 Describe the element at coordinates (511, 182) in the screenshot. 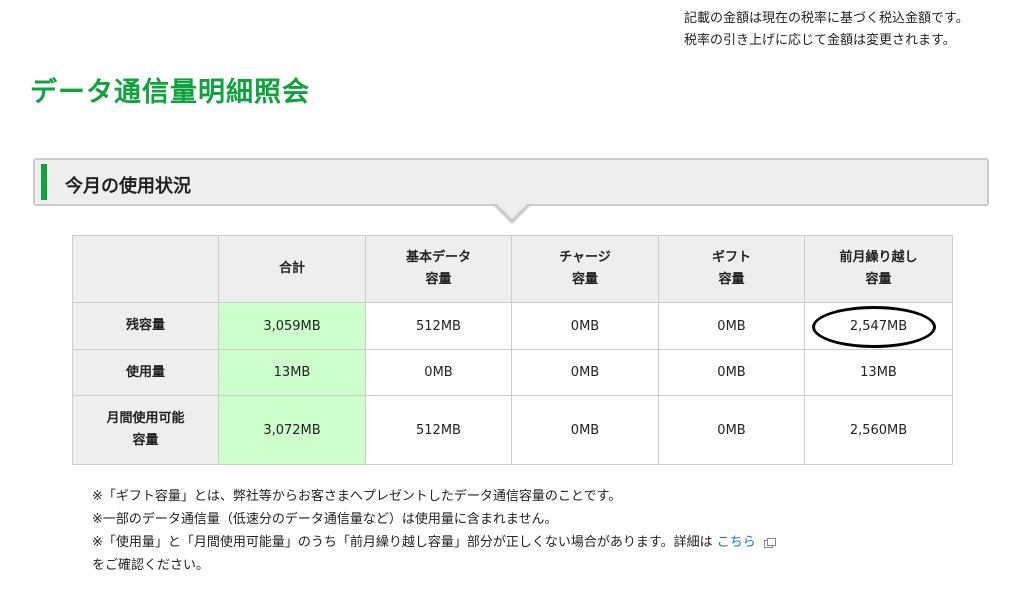

I see `section-header: 今月の使用状況` at that location.